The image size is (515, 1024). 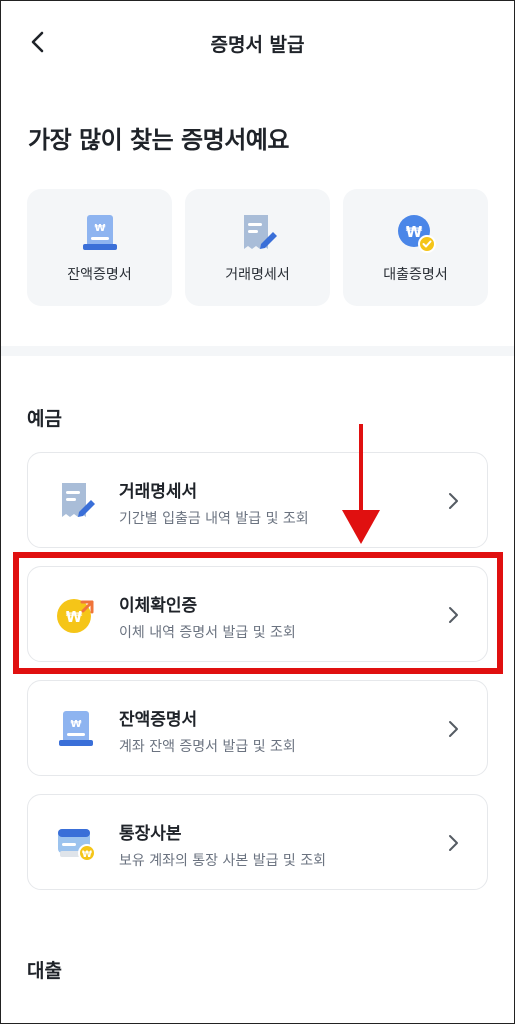 I want to click on list-item-title: 잔액증명서, so click(x=158, y=720).